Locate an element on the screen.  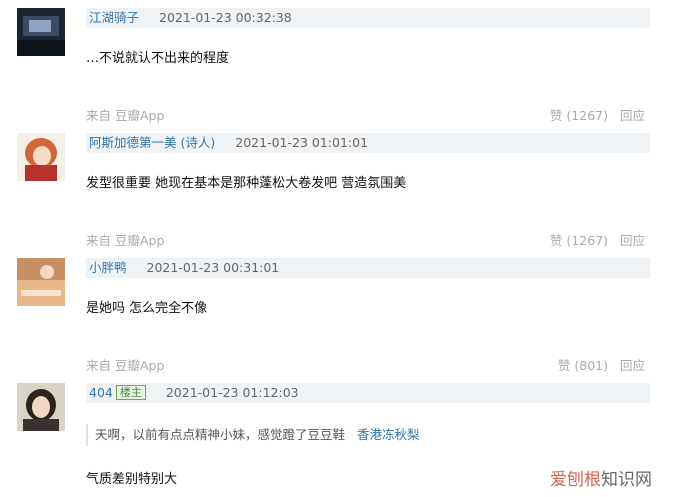
comment-author: 阿斯加德第一美 is located at coordinates (133, 142).